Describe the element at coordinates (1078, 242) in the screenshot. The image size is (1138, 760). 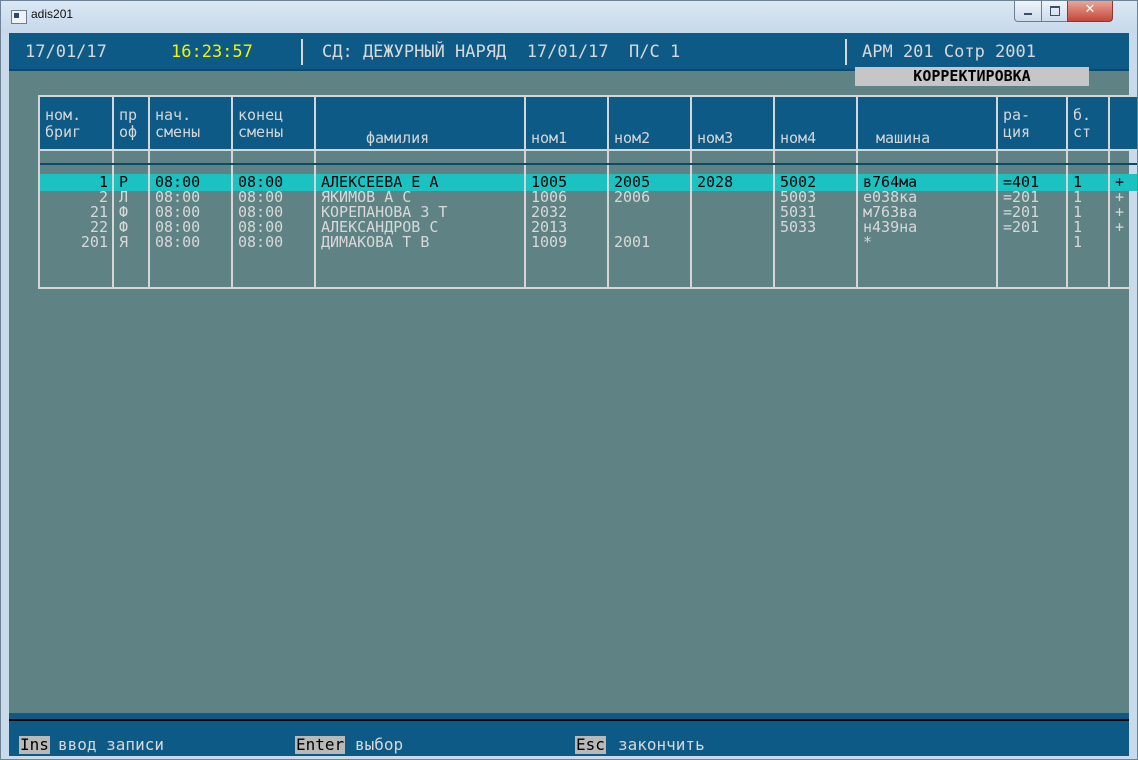
I see `cell-bst: 1` at that location.